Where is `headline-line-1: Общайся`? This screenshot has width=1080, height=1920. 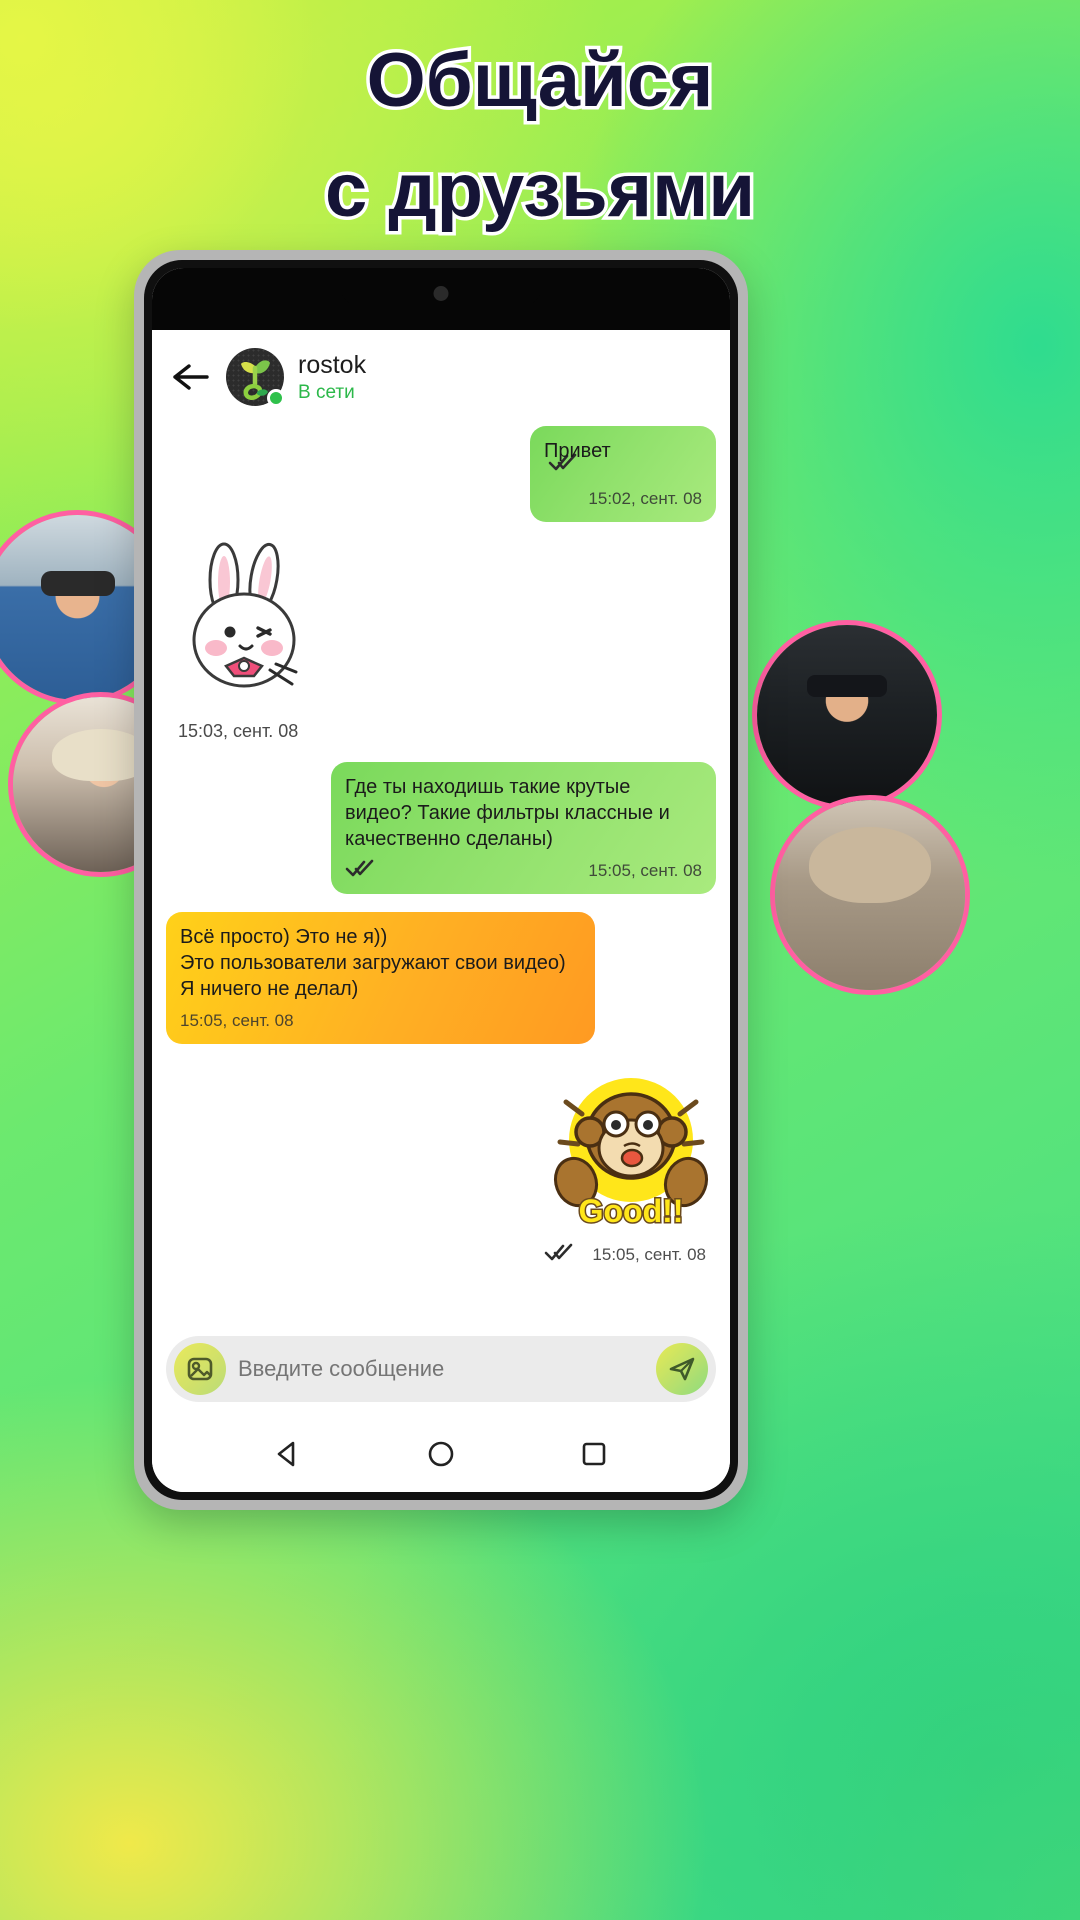 headline-line-1: Общайся is located at coordinates (540, 81).